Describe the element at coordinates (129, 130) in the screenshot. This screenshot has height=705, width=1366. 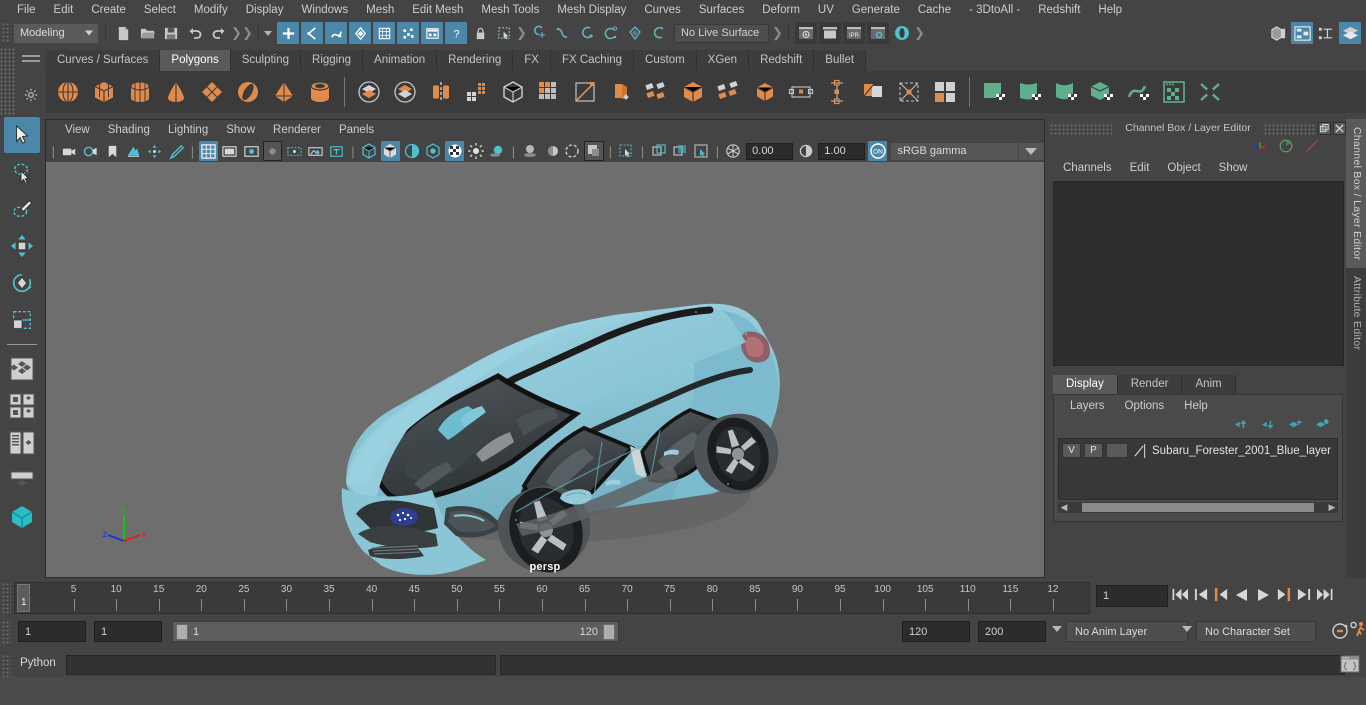
I see `viewport-menu-shading: Shading` at that location.